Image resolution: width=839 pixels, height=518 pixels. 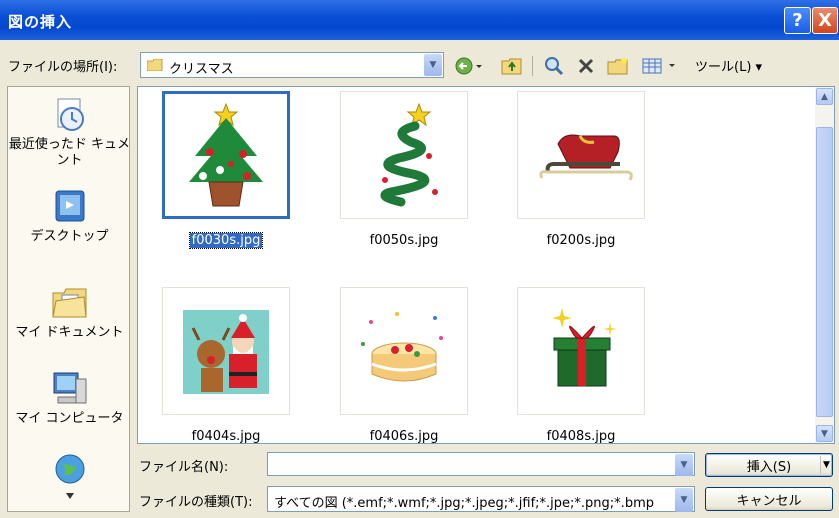 I want to click on location-value: クリスマス, so click(x=201, y=69).